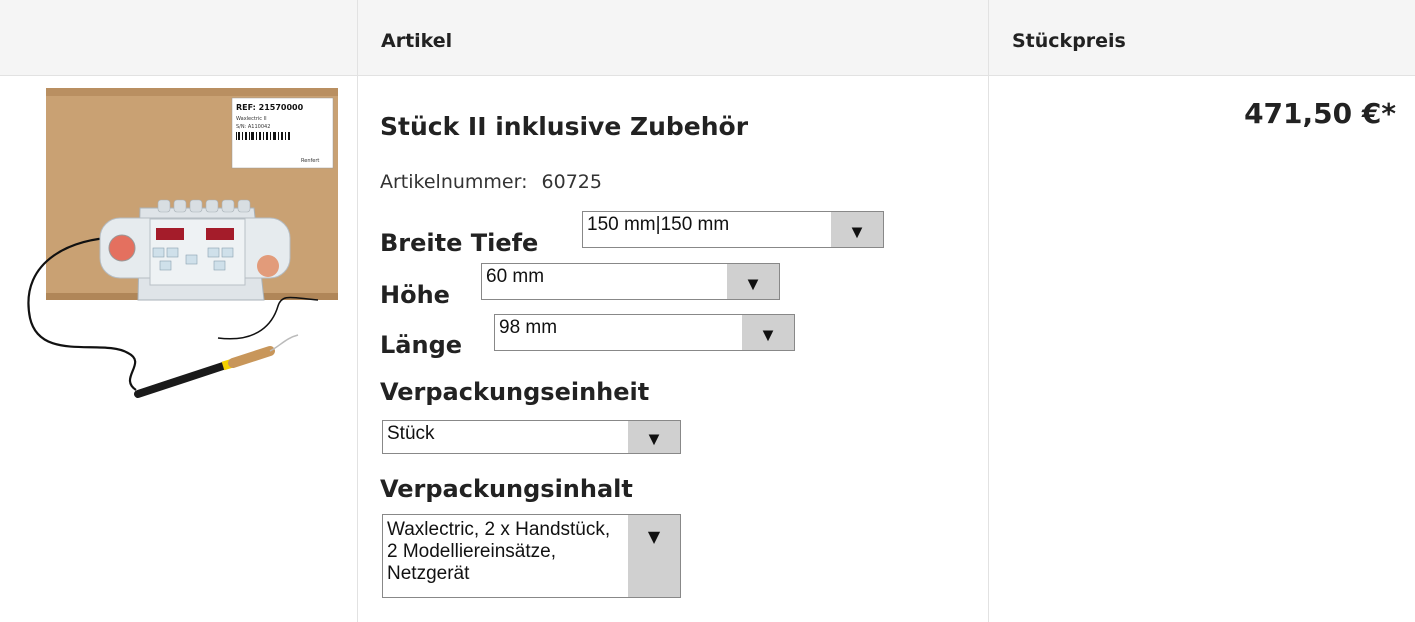 The image size is (1415, 622). Describe the element at coordinates (270, 107) in the screenshot. I see `box-label-ref: REF: 21570000` at that location.